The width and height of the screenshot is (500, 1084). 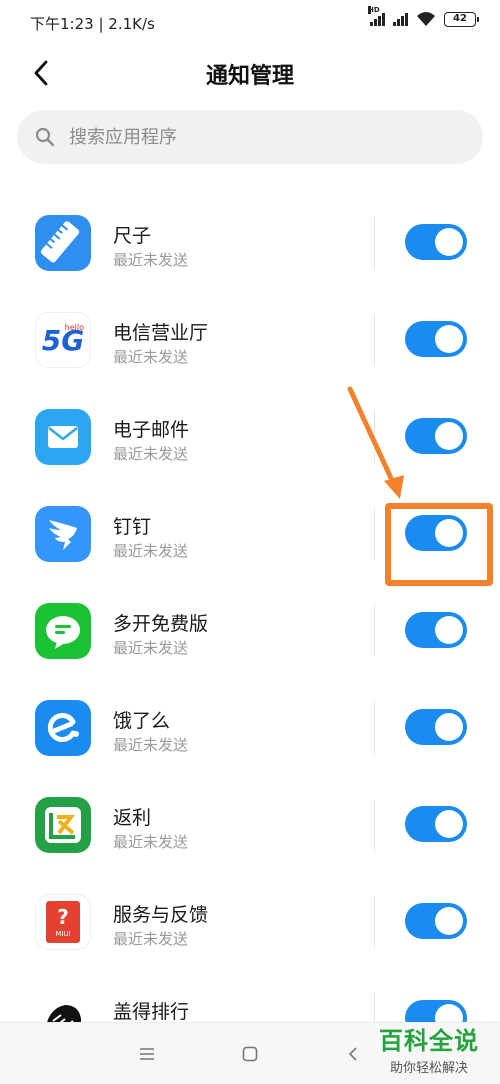 What do you see at coordinates (63, 933) in the screenshot?
I see `miui-label: MIUI` at bounding box center [63, 933].